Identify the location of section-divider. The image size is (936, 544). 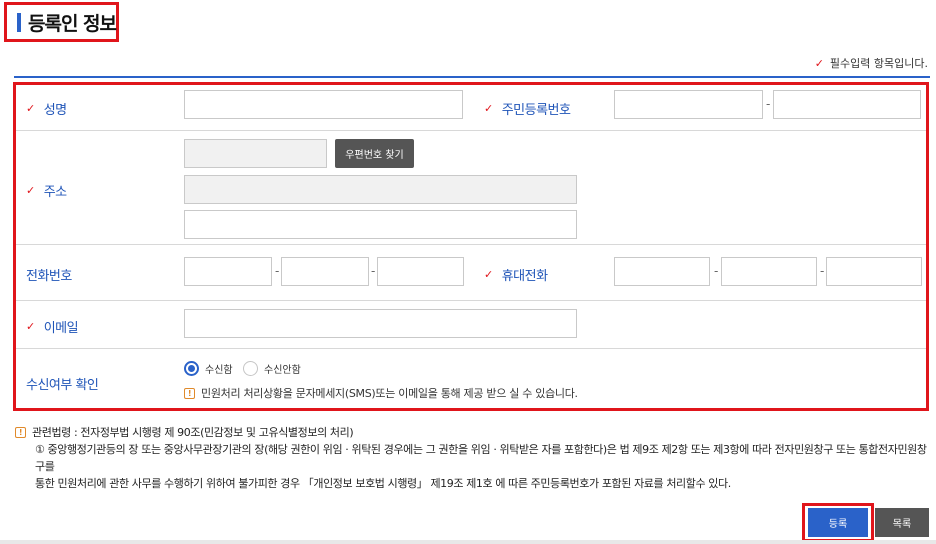
(472, 77).